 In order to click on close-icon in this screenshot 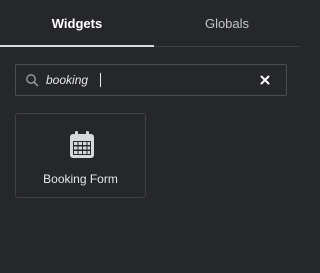, I will do `click(265, 80)`.